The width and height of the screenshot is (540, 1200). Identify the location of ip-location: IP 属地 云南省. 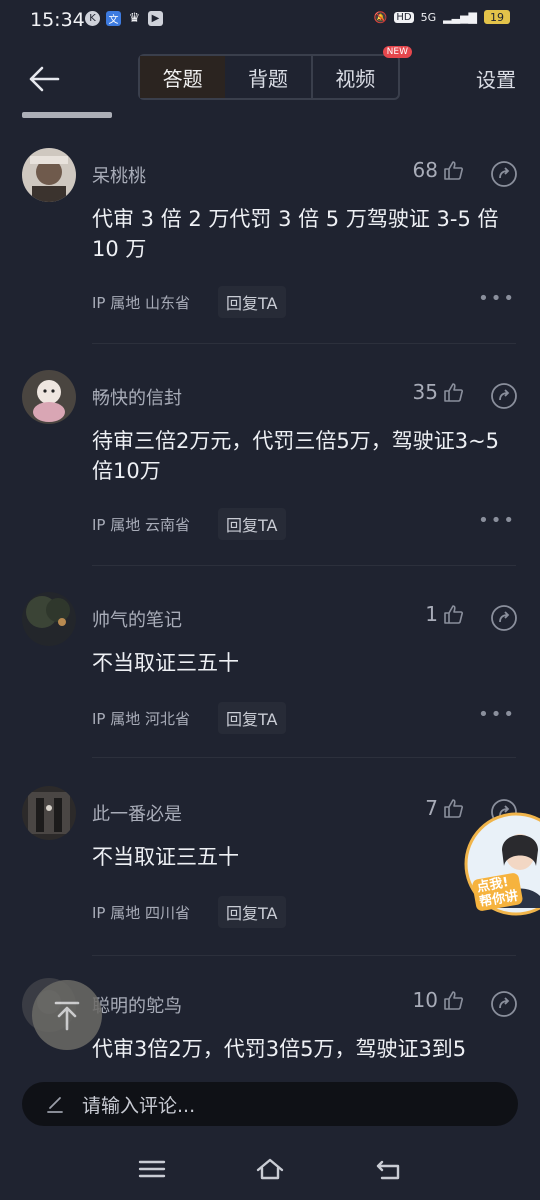
(141, 524).